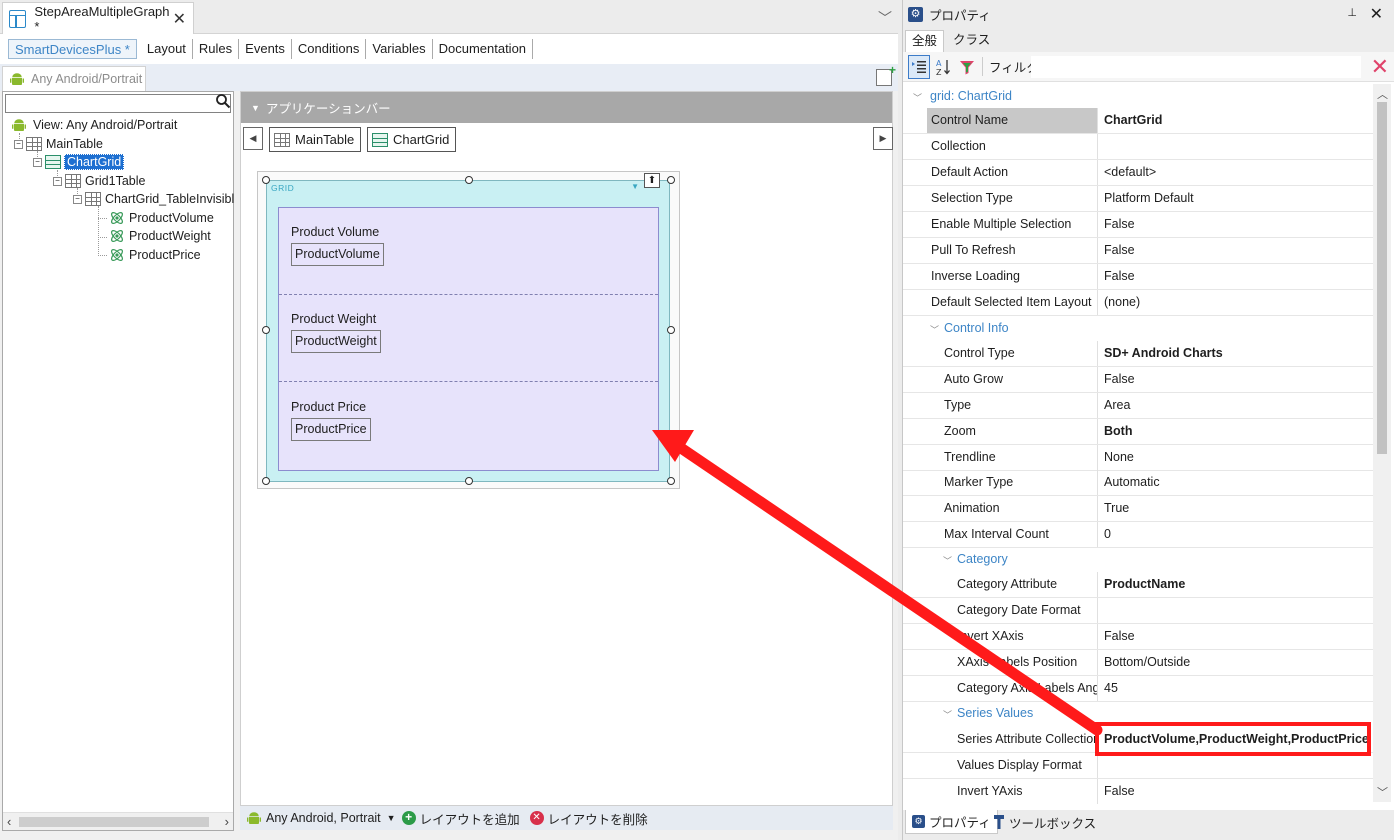 This screenshot has width=1394, height=840. I want to click on property-value: SD+ Android Charts, so click(1235, 353).